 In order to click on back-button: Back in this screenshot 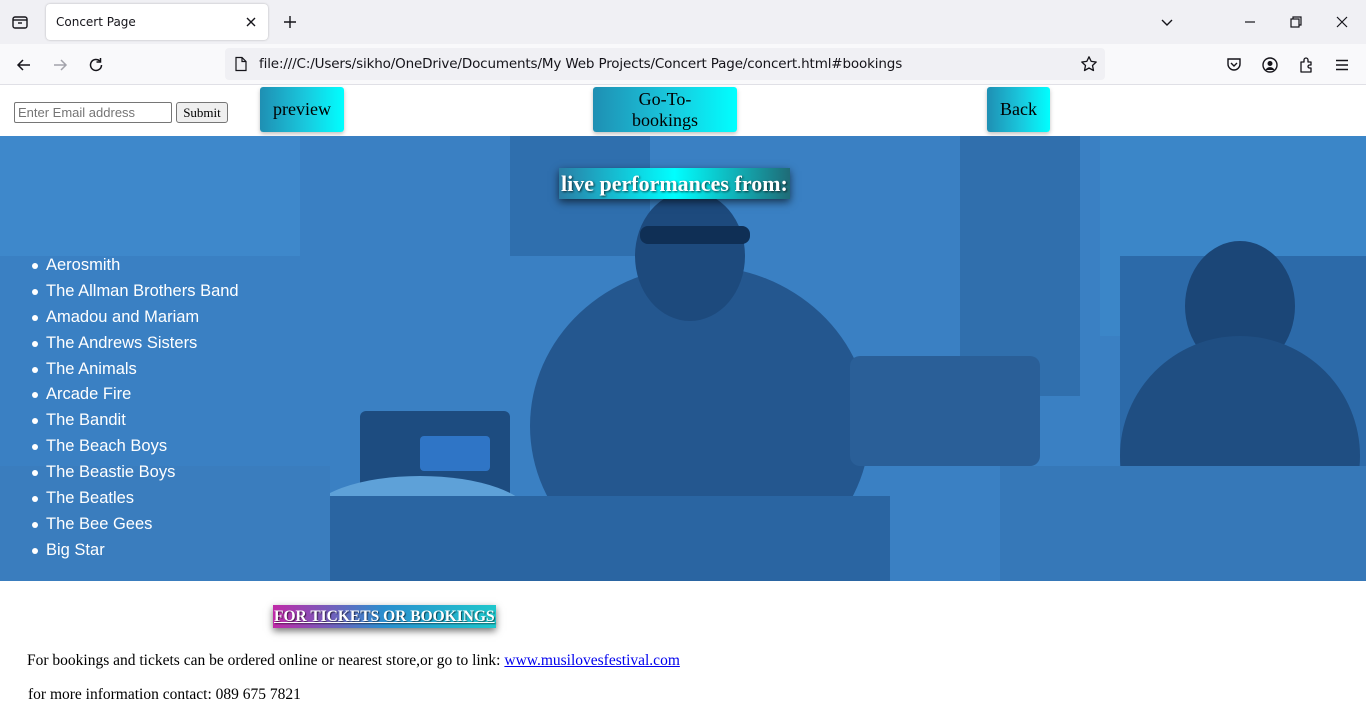, I will do `click(1018, 109)`.